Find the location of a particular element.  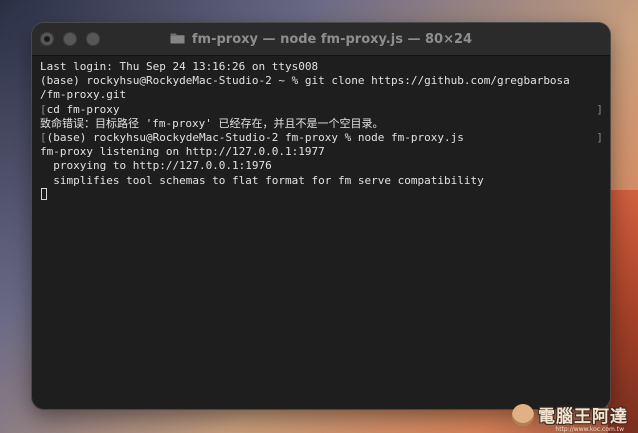

terminal-line: 致命错误：目标路径 'fm-proxy' 已经存在，并且不是一个空目录。 is located at coordinates (212, 123).